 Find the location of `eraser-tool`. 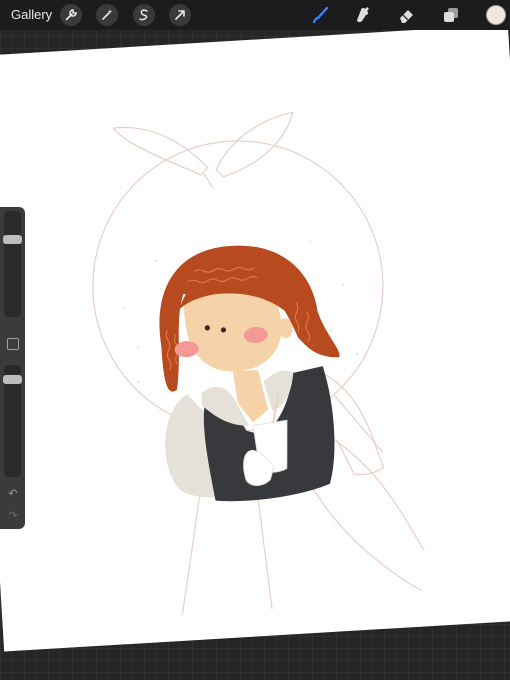

eraser-tool is located at coordinates (407, 15).